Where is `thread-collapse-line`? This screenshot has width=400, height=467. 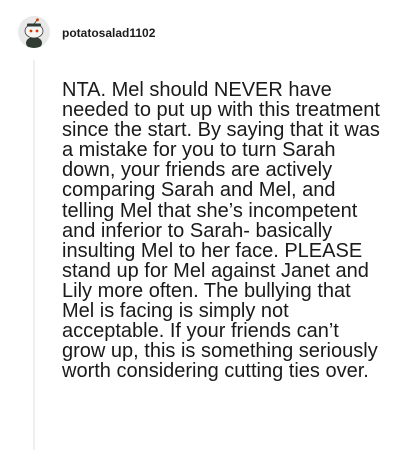 thread-collapse-line is located at coordinates (34, 255).